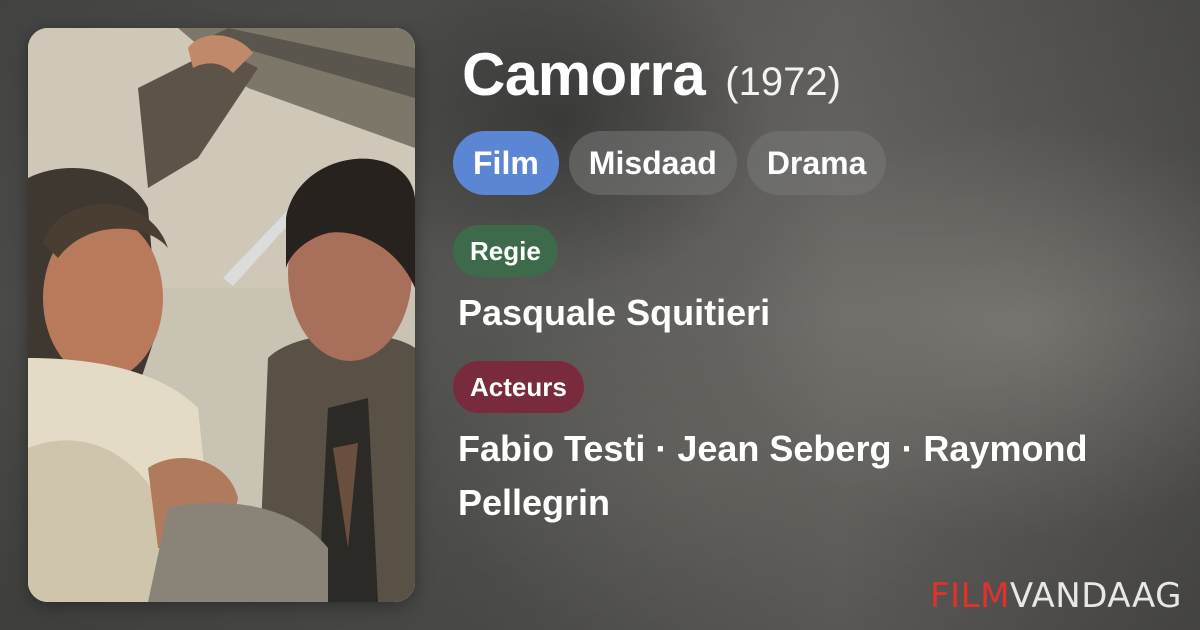 This screenshot has height=630, width=1200. What do you see at coordinates (518, 387) in the screenshot?
I see `actors-label: Acteurs` at bounding box center [518, 387].